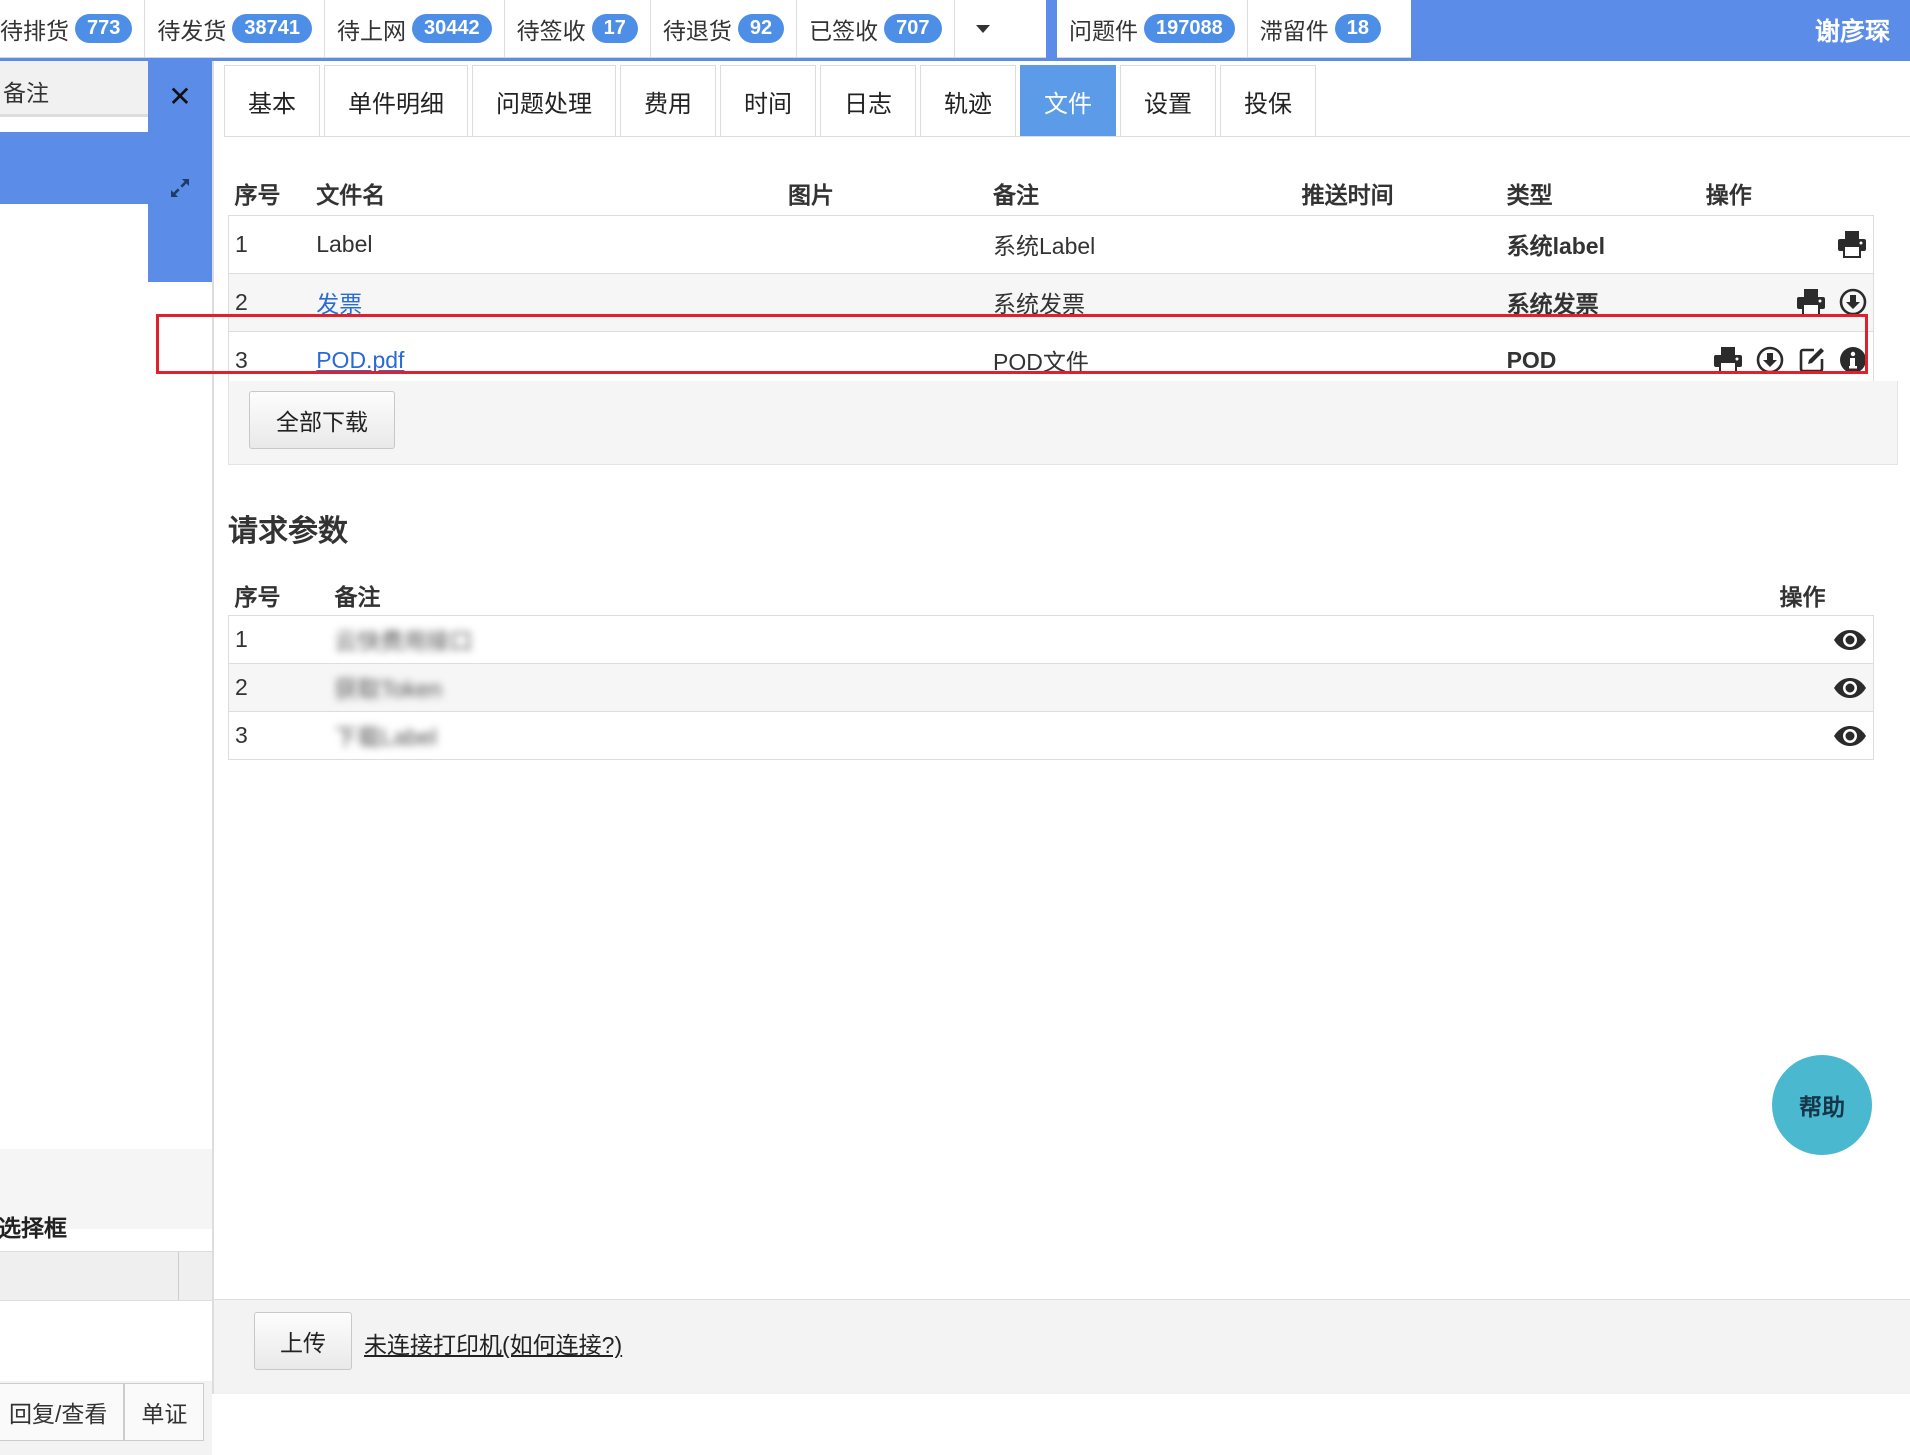  Describe the element at coordinates (551, 30) in the screenshot. I see `status-label: 待签收` at that location.